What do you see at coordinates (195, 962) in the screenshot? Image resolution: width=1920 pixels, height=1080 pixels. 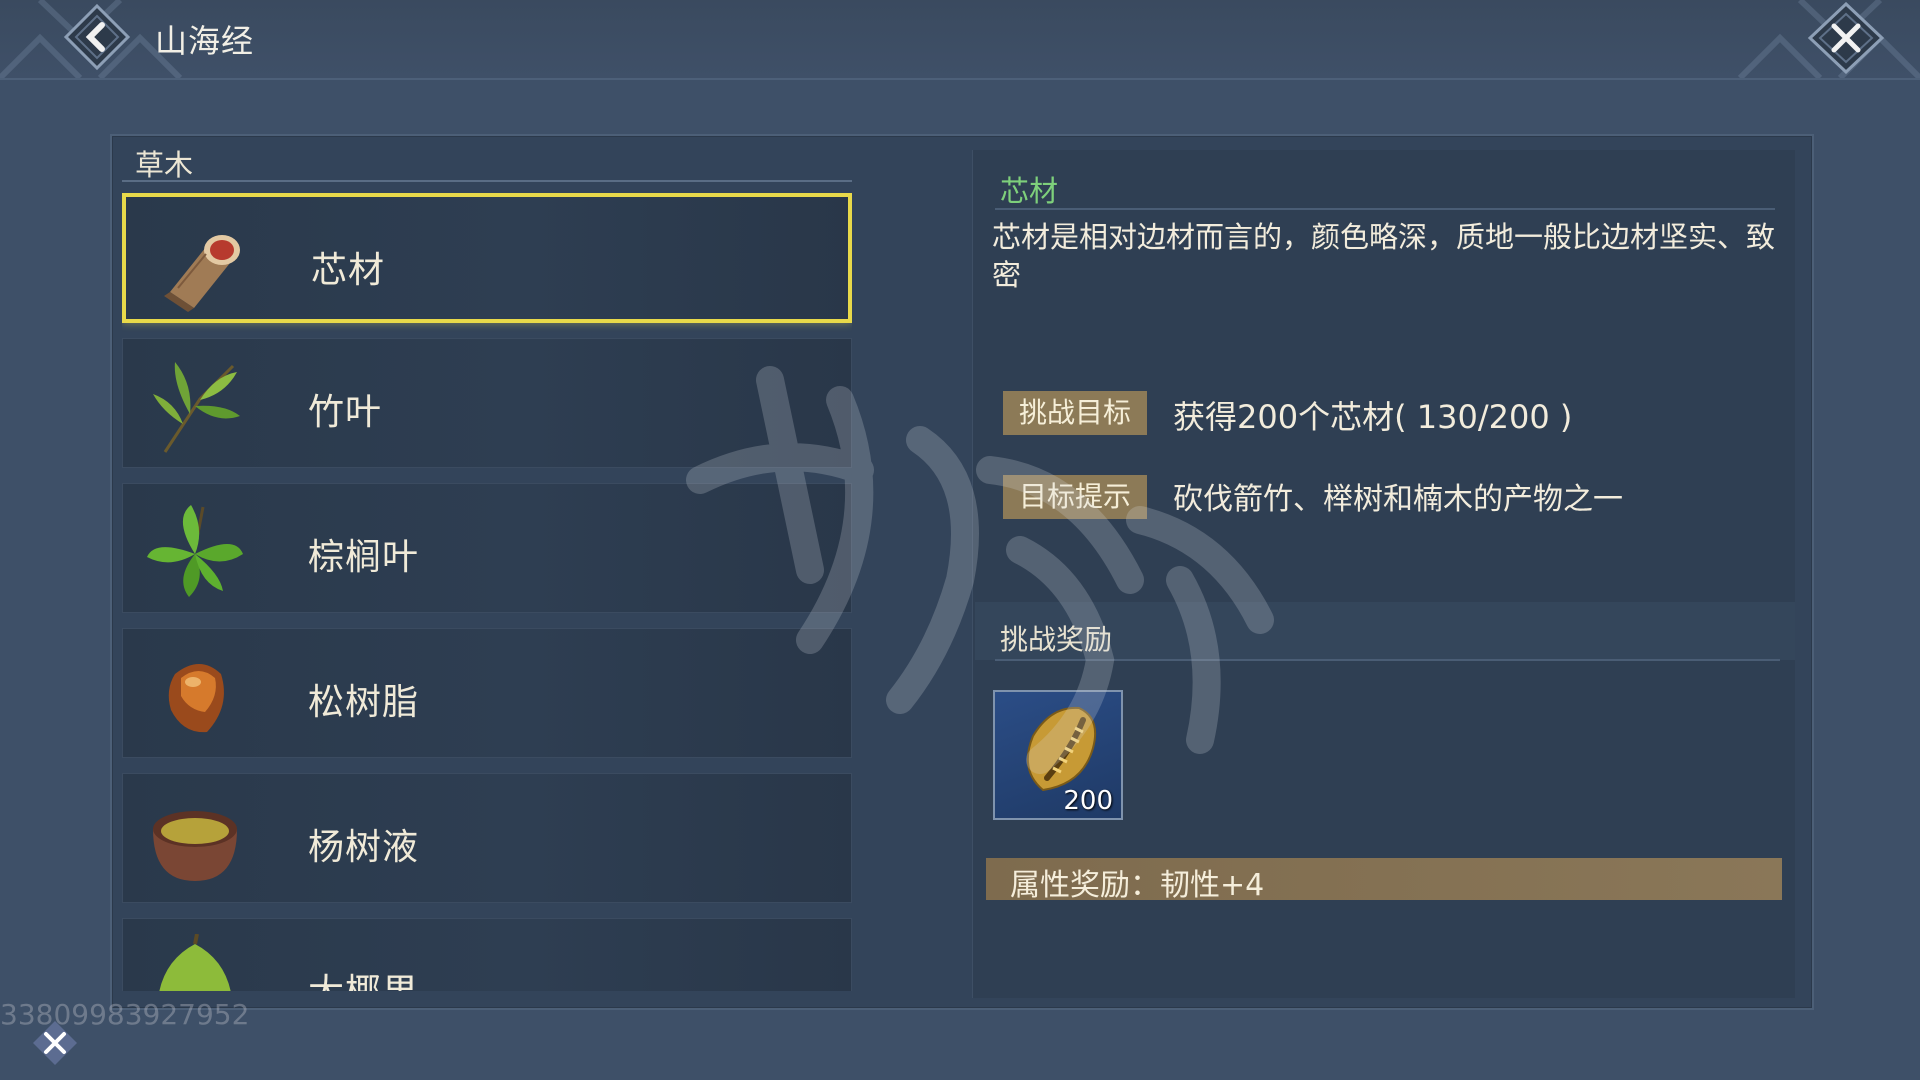 I see `coconut-icon` at bounding box center [195, 962].